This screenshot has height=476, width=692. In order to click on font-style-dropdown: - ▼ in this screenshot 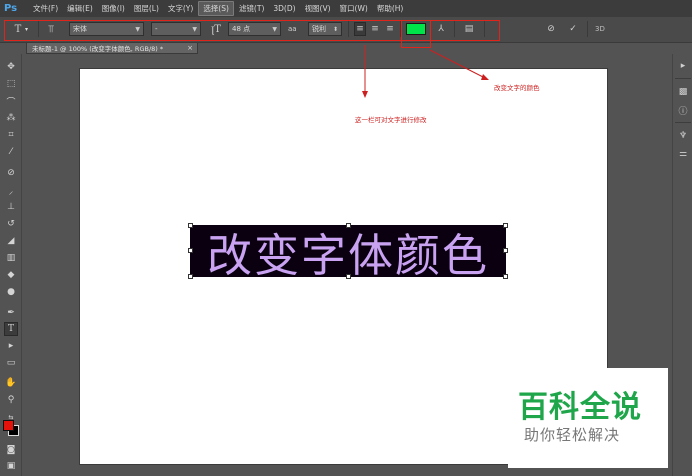, I will do `click(176, 29)`.